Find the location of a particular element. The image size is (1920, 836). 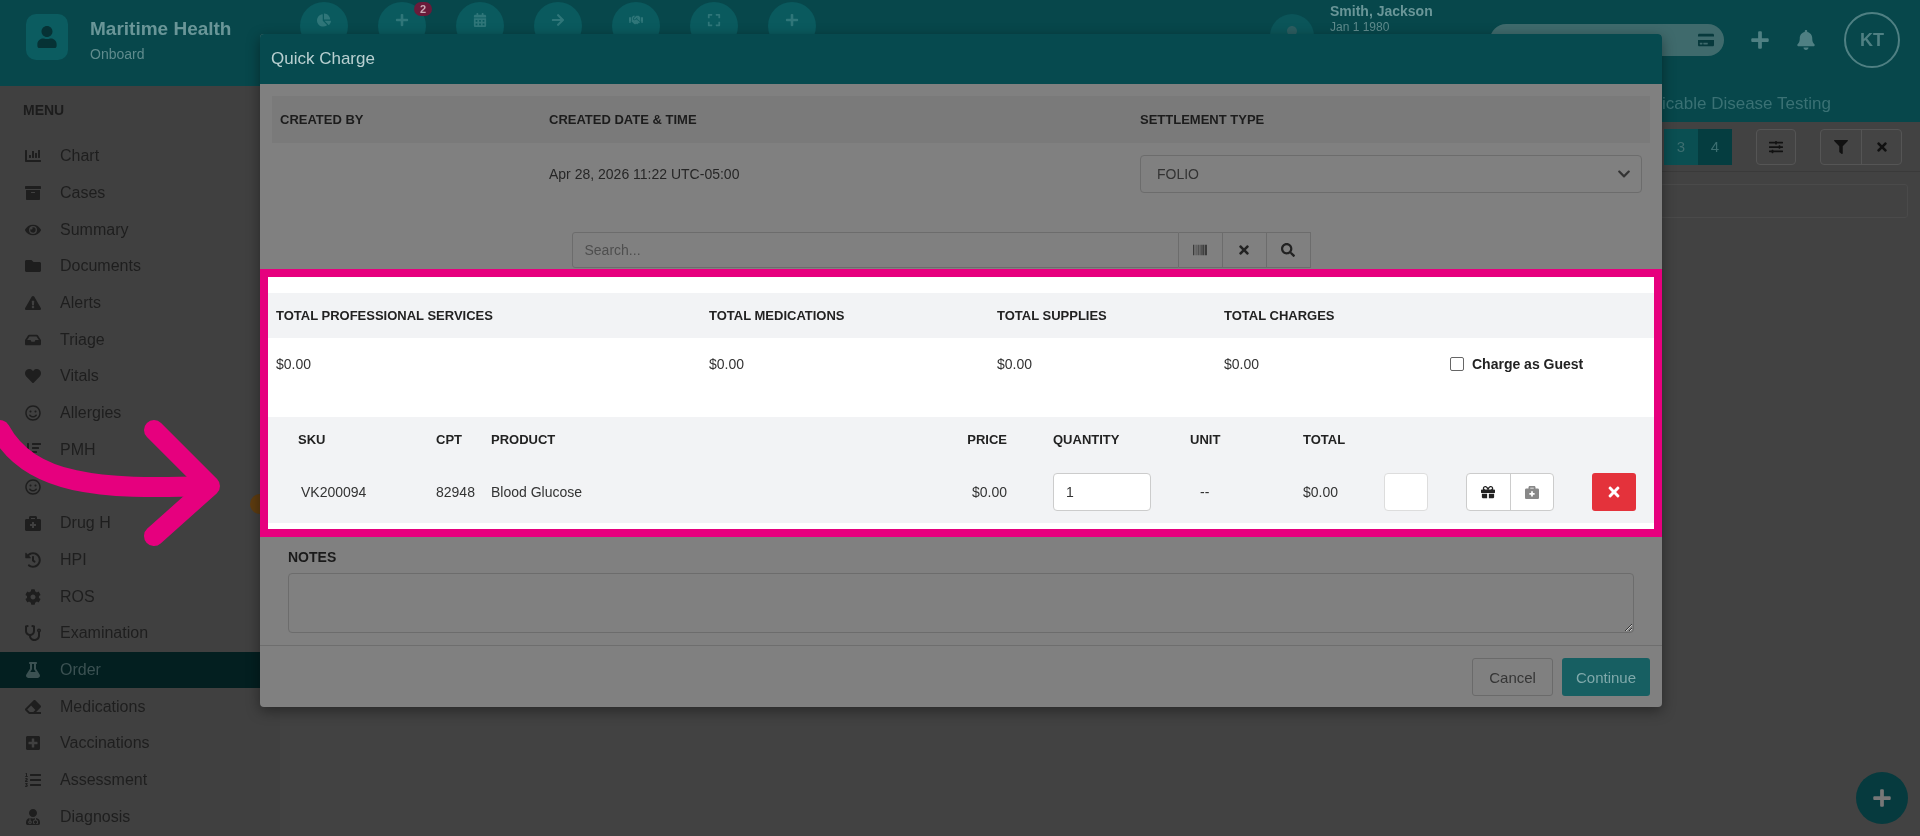

column-header: UNIT is located at coordinates (1206, 439).